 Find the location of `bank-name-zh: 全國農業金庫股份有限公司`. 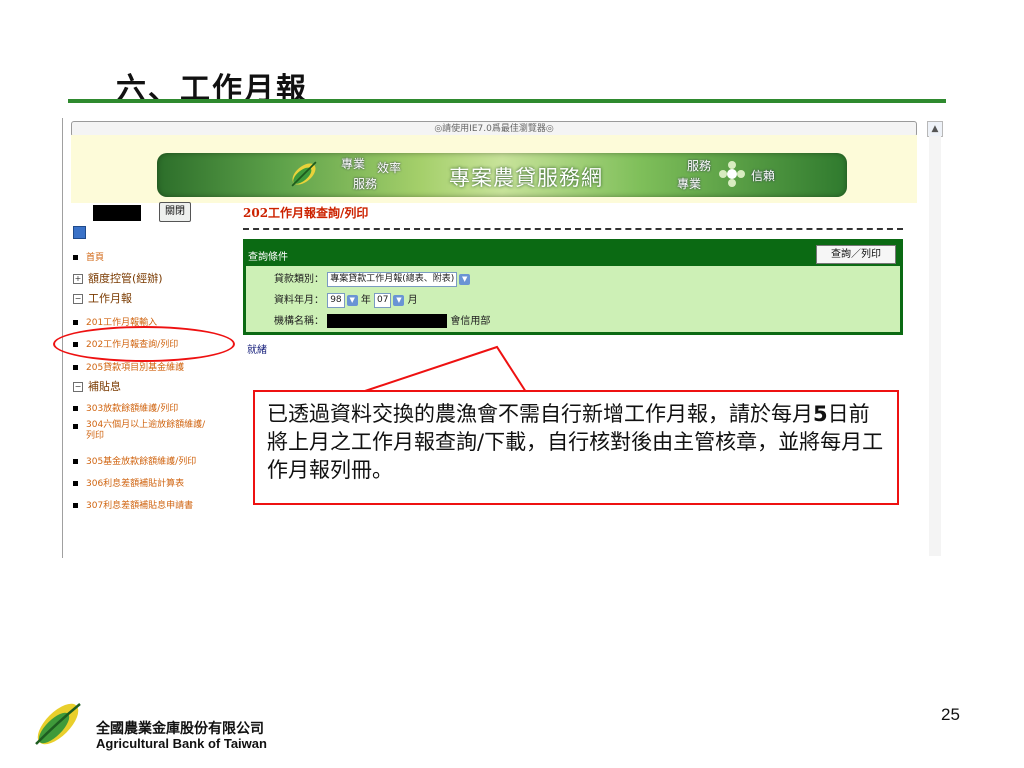

bank-name-zh: 全國農業金庫股份有限公司 is located at coordinates (180, 729).